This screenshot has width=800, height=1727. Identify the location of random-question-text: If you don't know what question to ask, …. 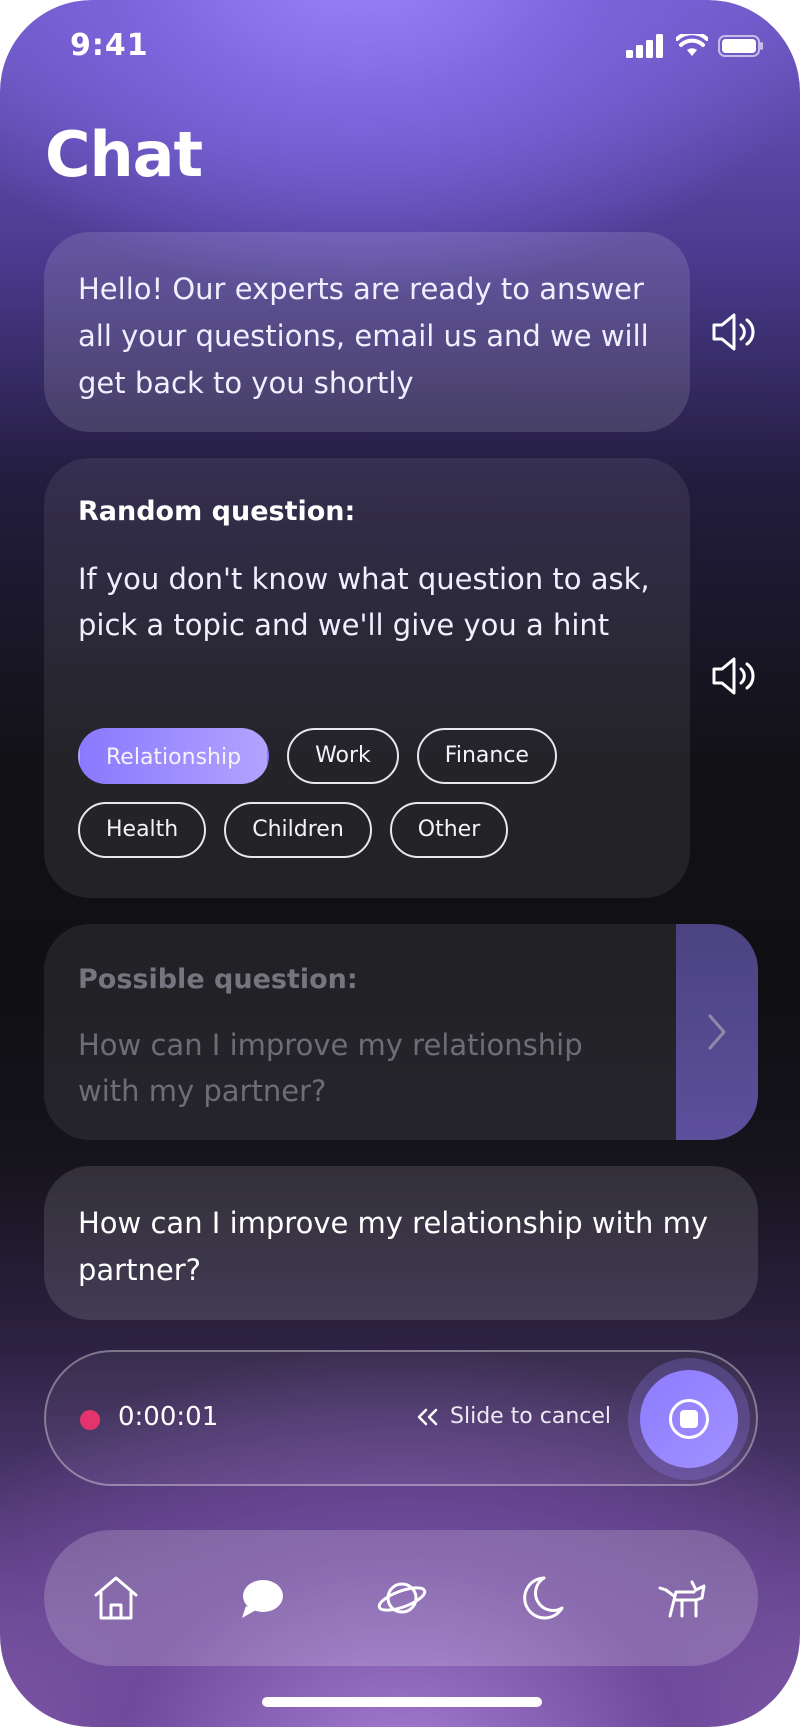
(364, 602).